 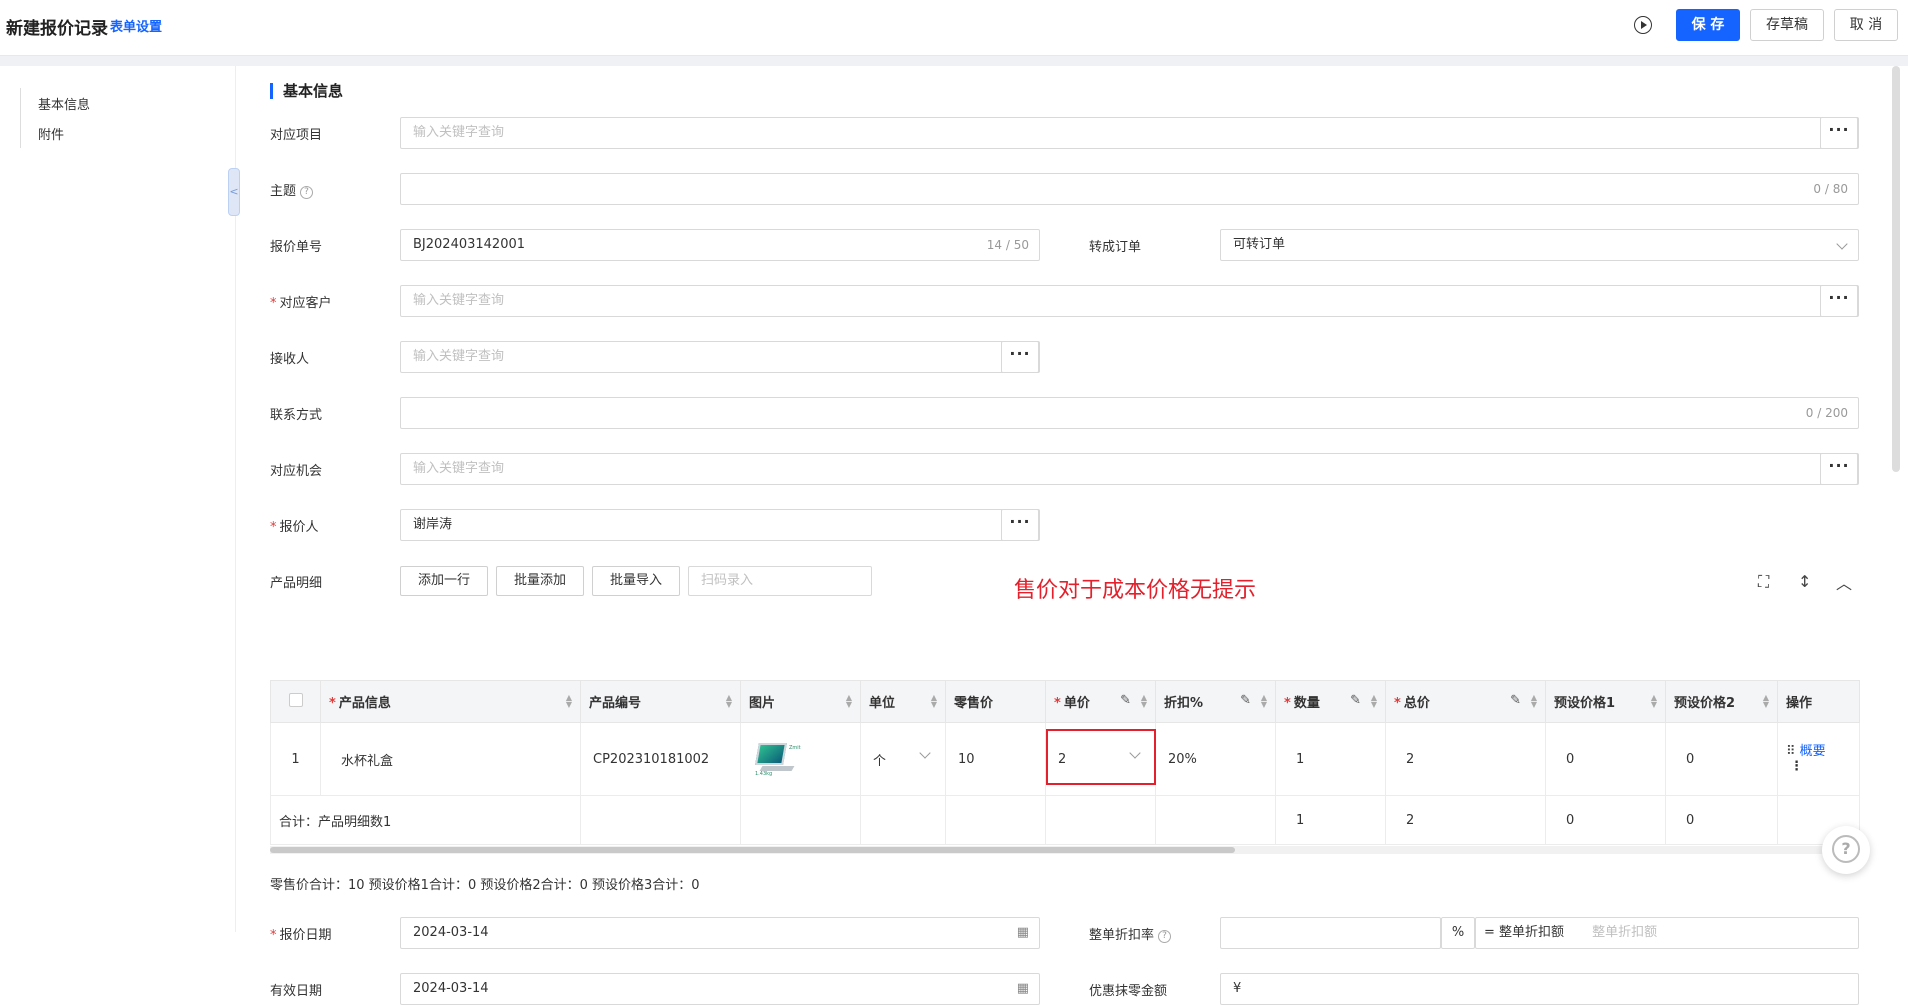 I want to click on col-total: * 总价 ✎ ▲ ▼, so click(x=1465, y=701).